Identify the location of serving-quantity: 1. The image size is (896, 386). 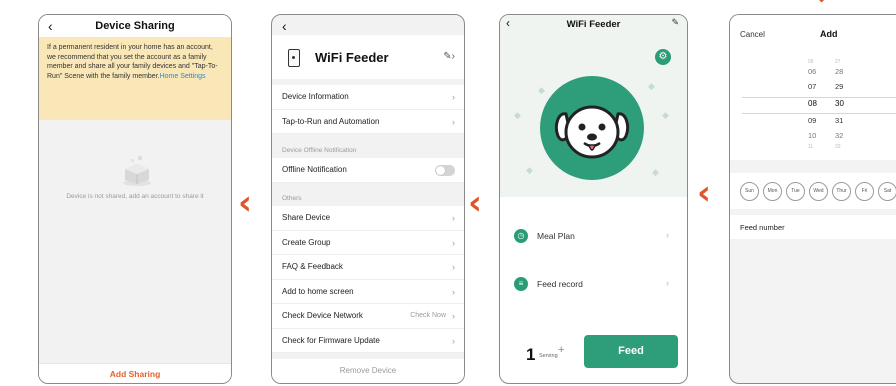
(531, 354).